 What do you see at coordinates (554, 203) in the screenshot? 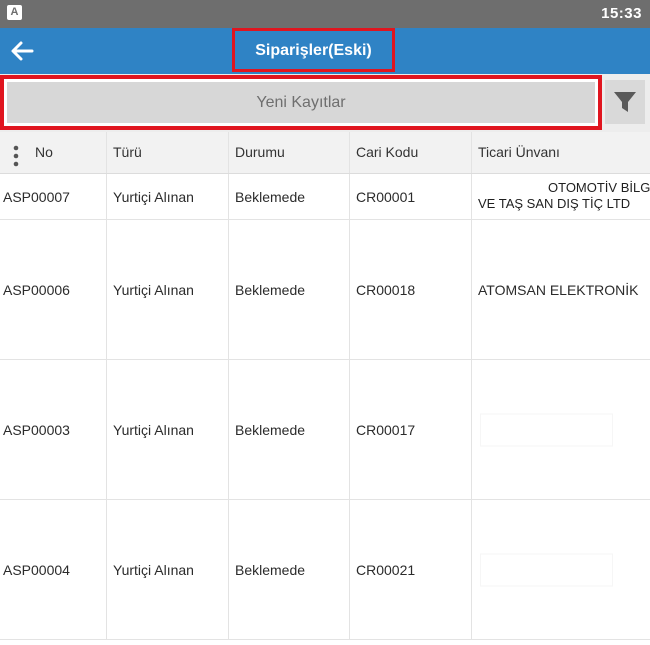
I see `title-line2: VE TAŞ SAN DIŞ TİÇ LTD` at bounding box center [554, 203].